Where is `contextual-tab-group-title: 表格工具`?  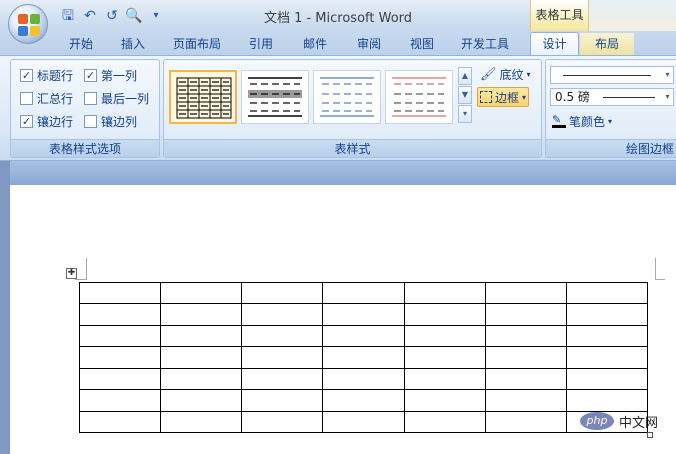
contextual-tab-group-title: 表格工具 is located at coordinates (559, 15).